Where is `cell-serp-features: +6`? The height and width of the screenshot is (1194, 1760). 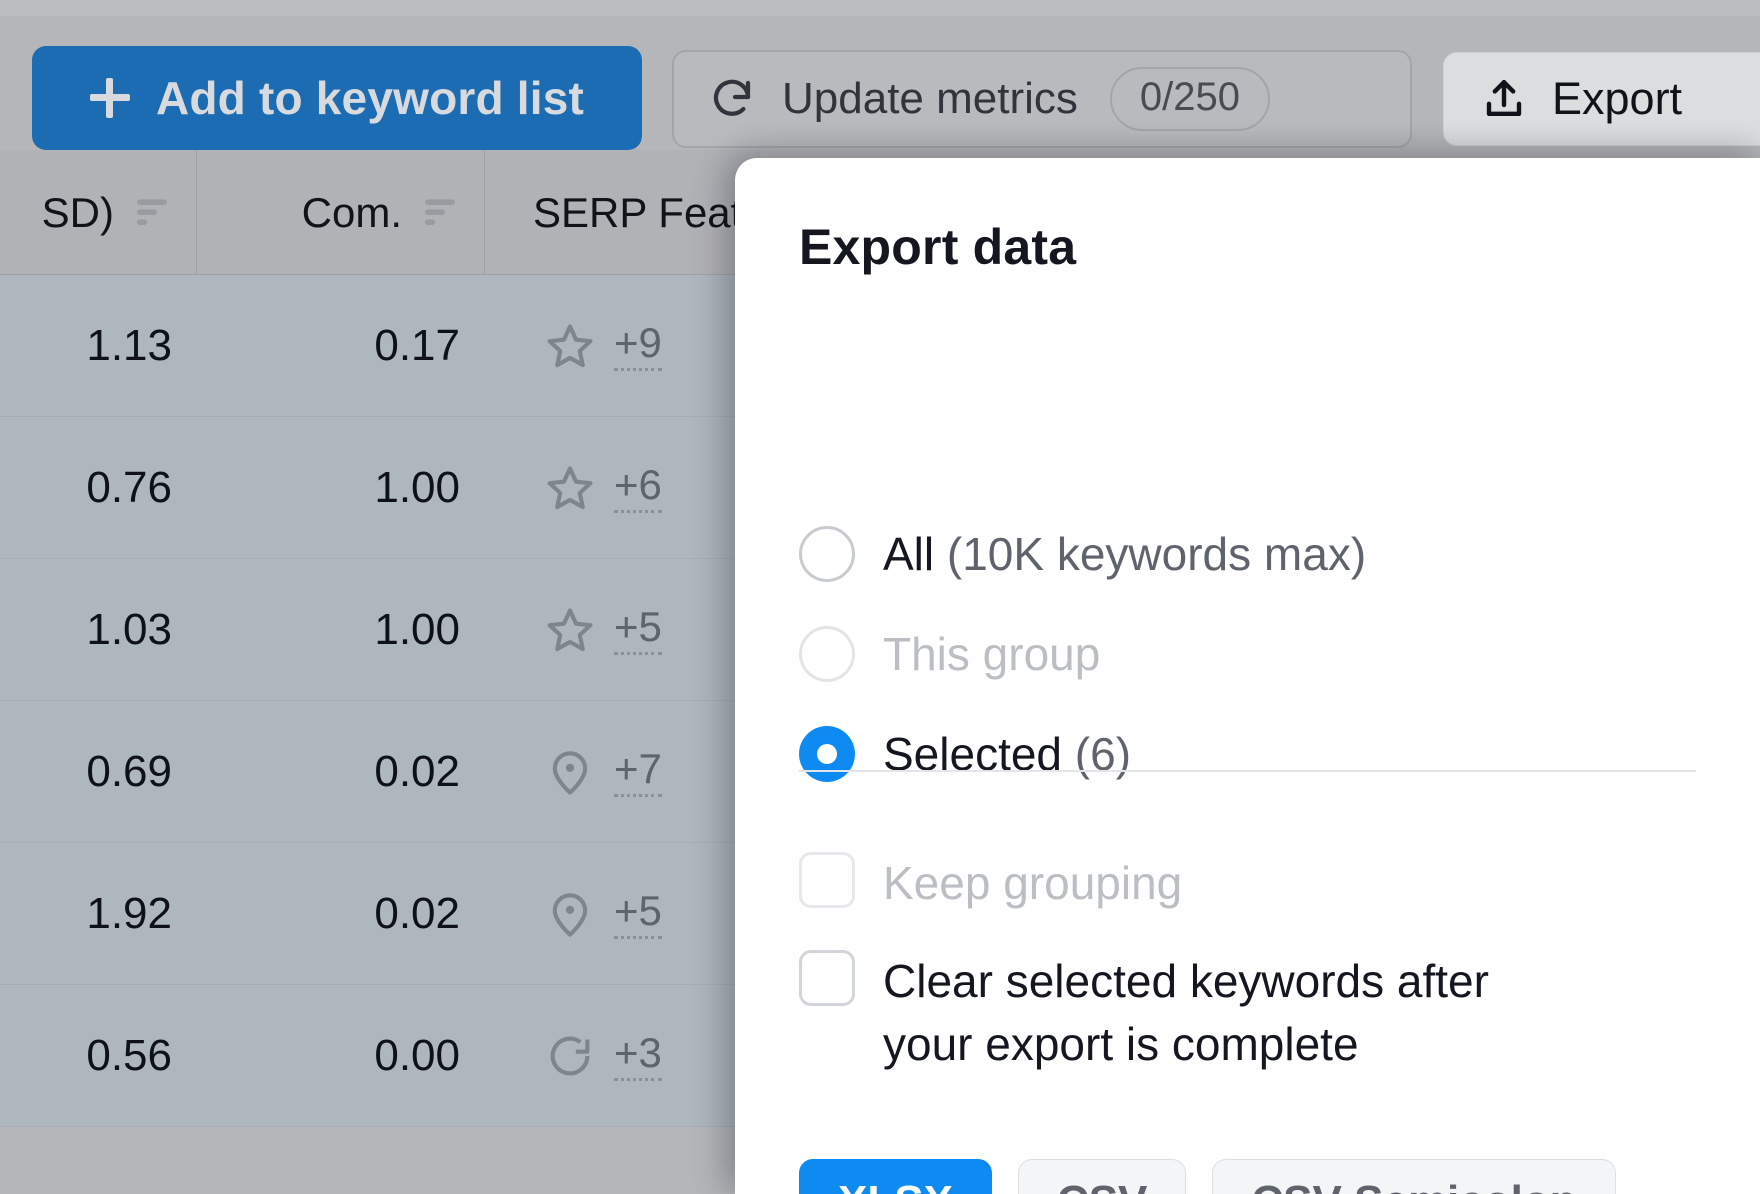 cell-serp-features: +6 is located at coordinates (622, 488).